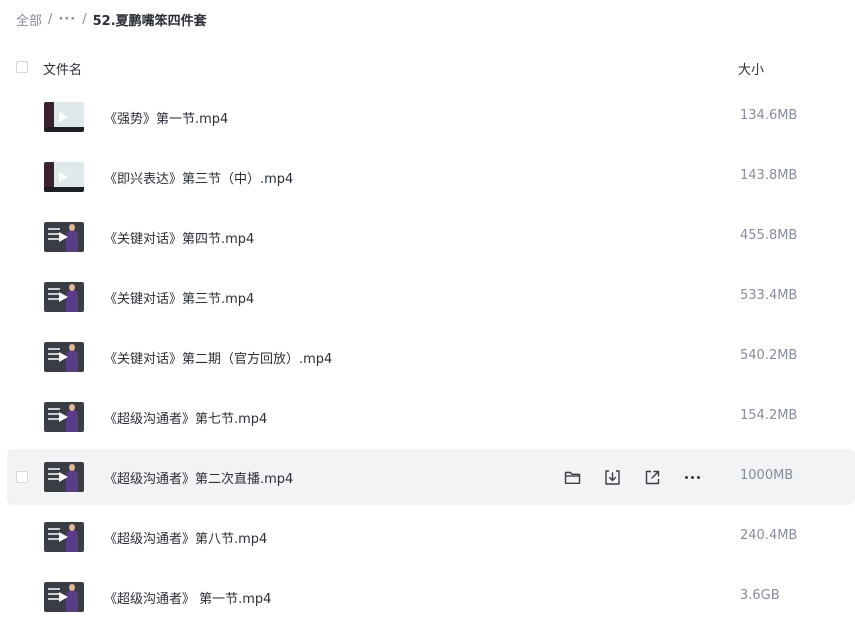 Image resolution: width=855 pixels, height=632 pixels. Describe the element at coordinates (29, 19) in the screenshot. I see `breadcrumb-root: 全部` at that location.